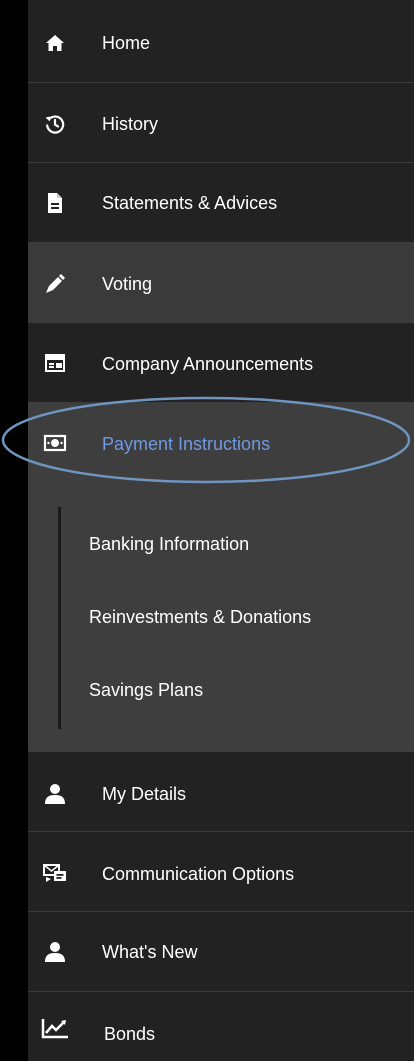 The image size is (414, 1061). What do you see at coordinates (221, 951) in the screenshot?
I see `menu-item-whats-new: What's New` at bounding box center [221, 951].